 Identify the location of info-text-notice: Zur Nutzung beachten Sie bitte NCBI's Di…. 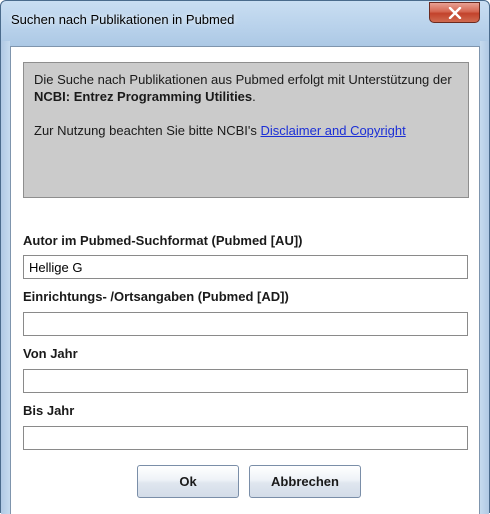
(246, 130).